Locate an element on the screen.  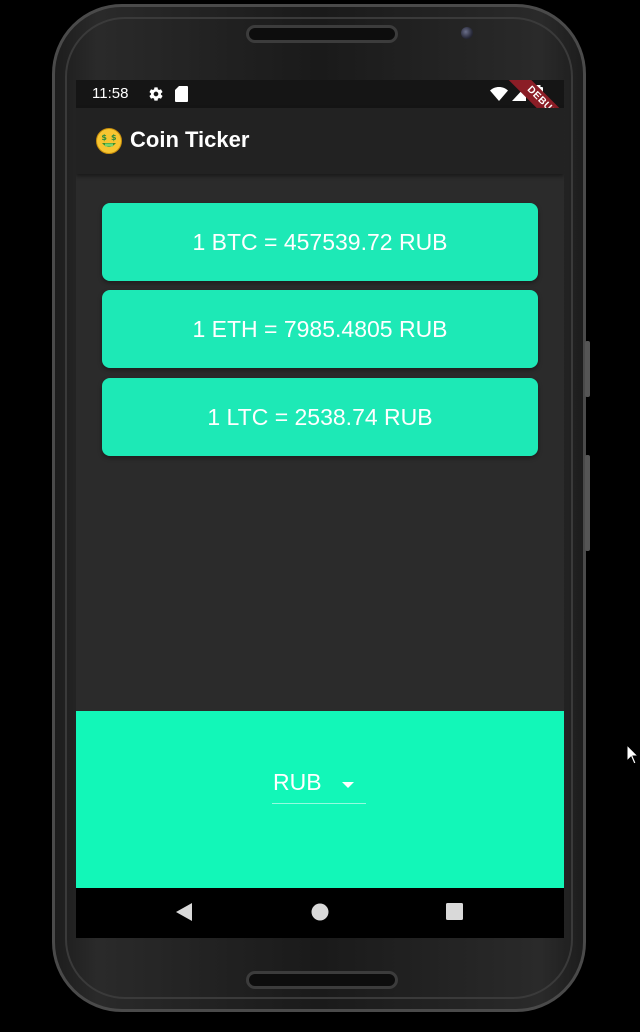
system-nav-bar is located at coordinates (320, 913).